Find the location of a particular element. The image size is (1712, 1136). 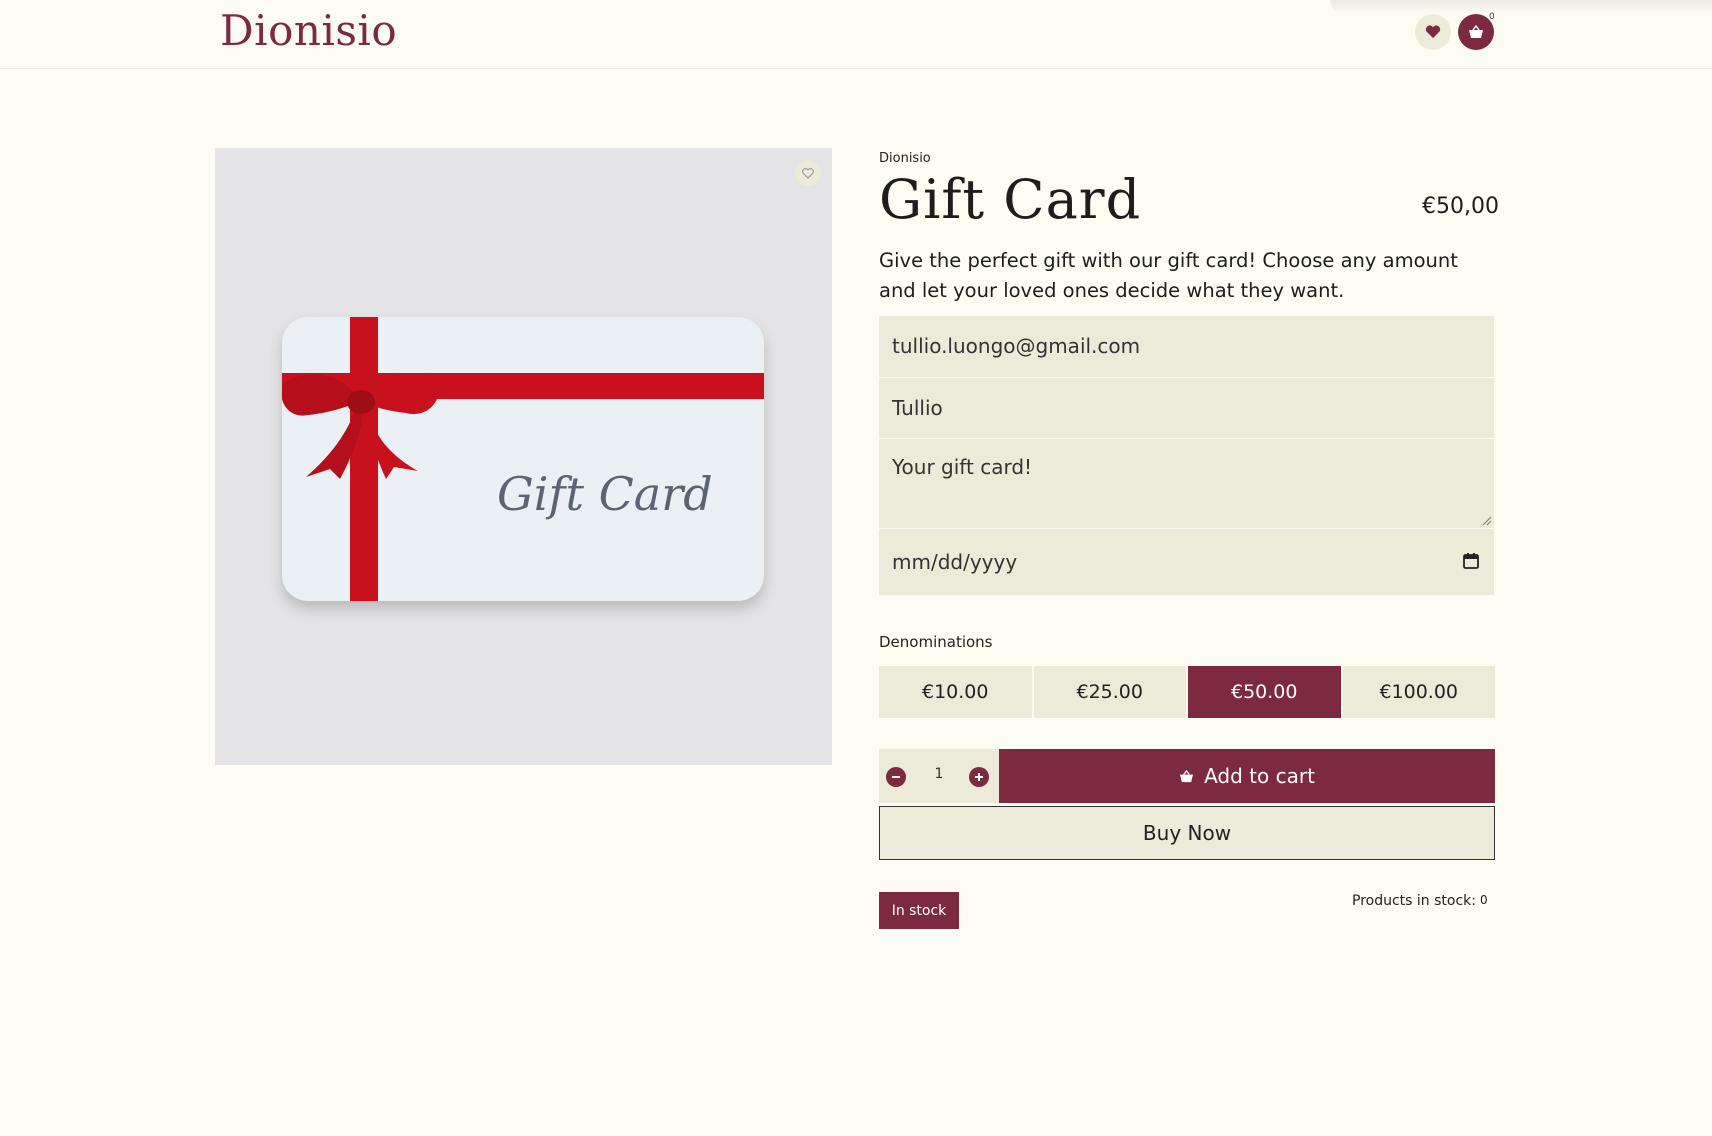

stock-status-badge: In stock is located at coordinates (919, 910).